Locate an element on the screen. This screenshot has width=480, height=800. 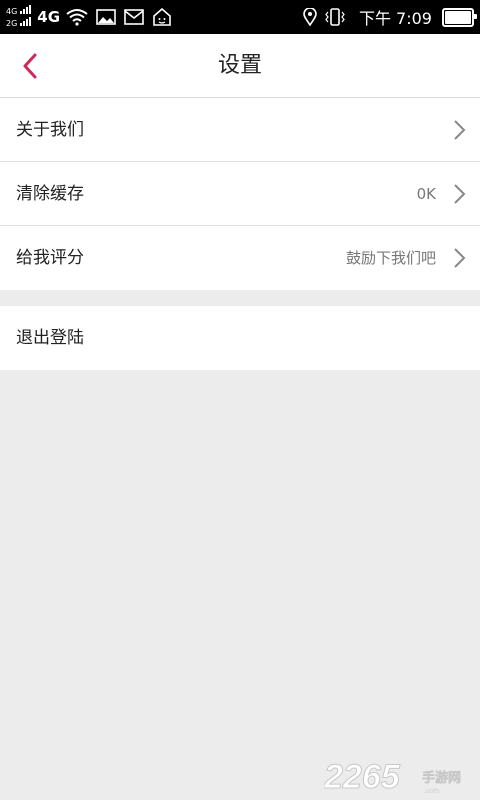
watermark-logo: 2265 手游网 .com is located at coordinates (398, 776).